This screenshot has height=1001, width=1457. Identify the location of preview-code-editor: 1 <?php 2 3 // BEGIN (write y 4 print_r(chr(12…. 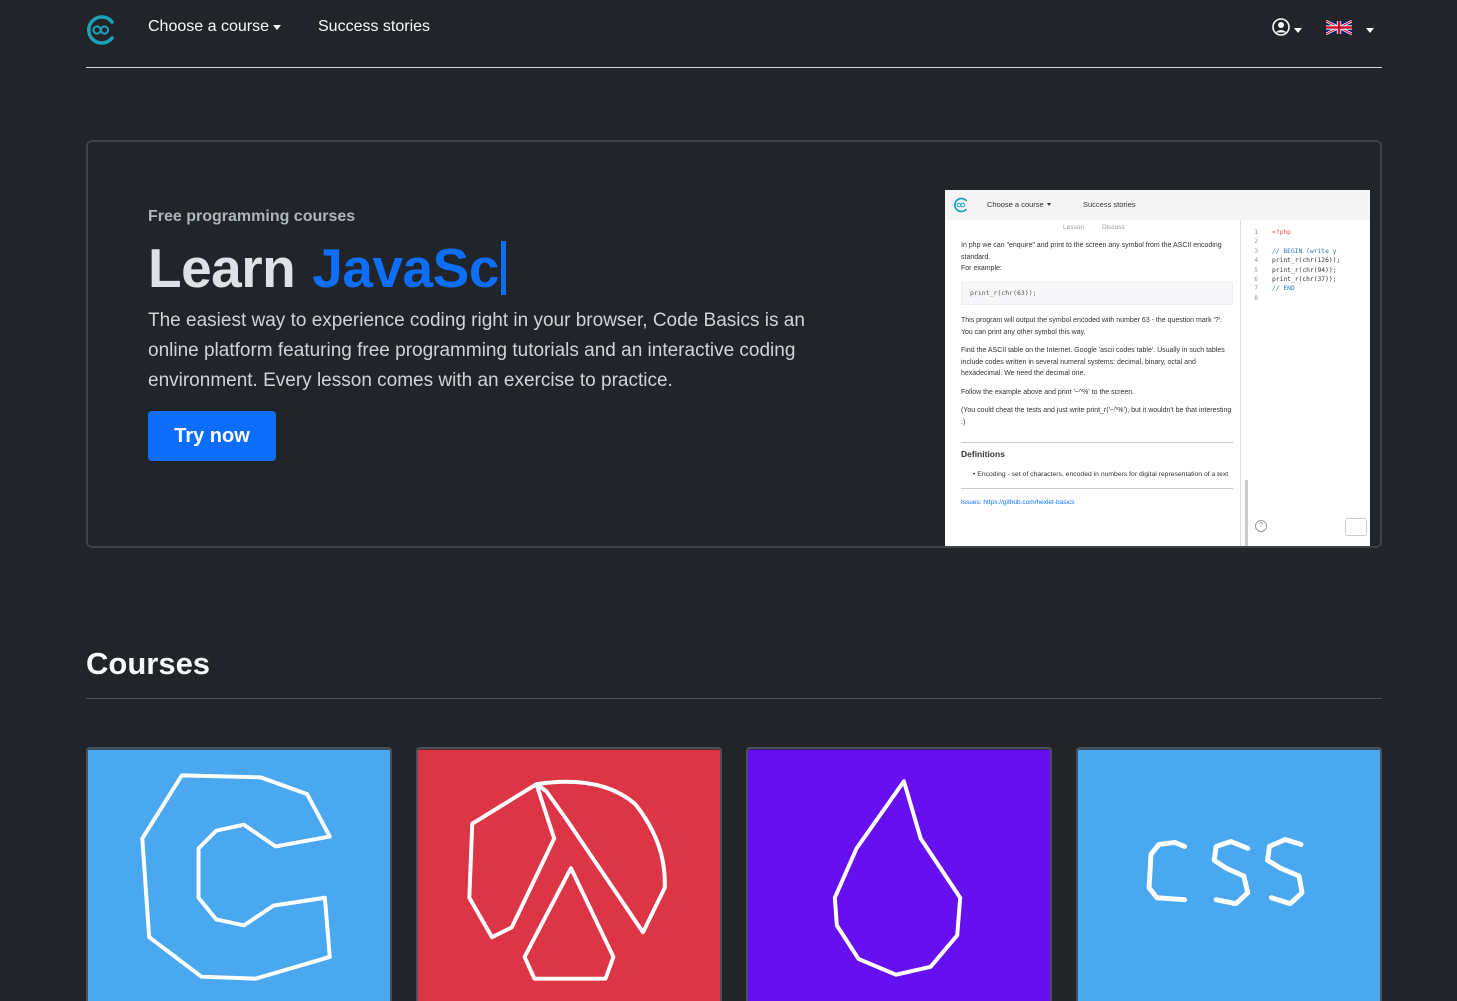
(1310, 383).